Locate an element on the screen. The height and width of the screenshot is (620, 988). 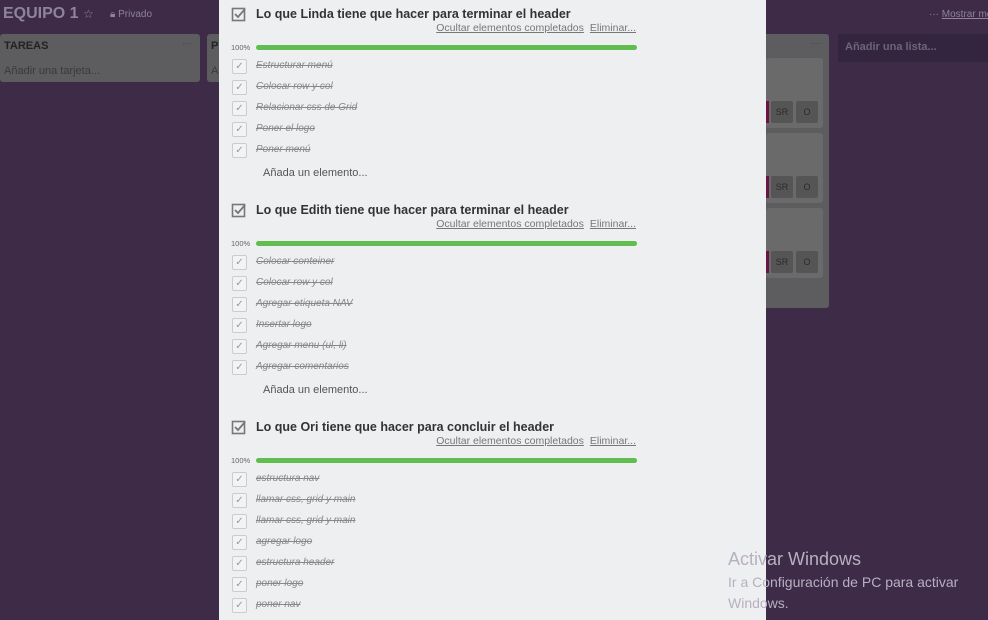
list-right: ··· SR O SR O SR O is located at coordinates (794, 171).